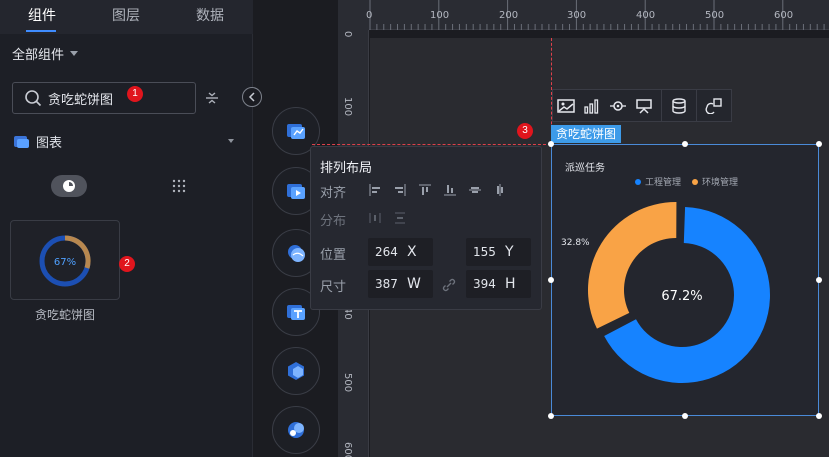  I want to click on position-label: 位置, so click(333, 255).